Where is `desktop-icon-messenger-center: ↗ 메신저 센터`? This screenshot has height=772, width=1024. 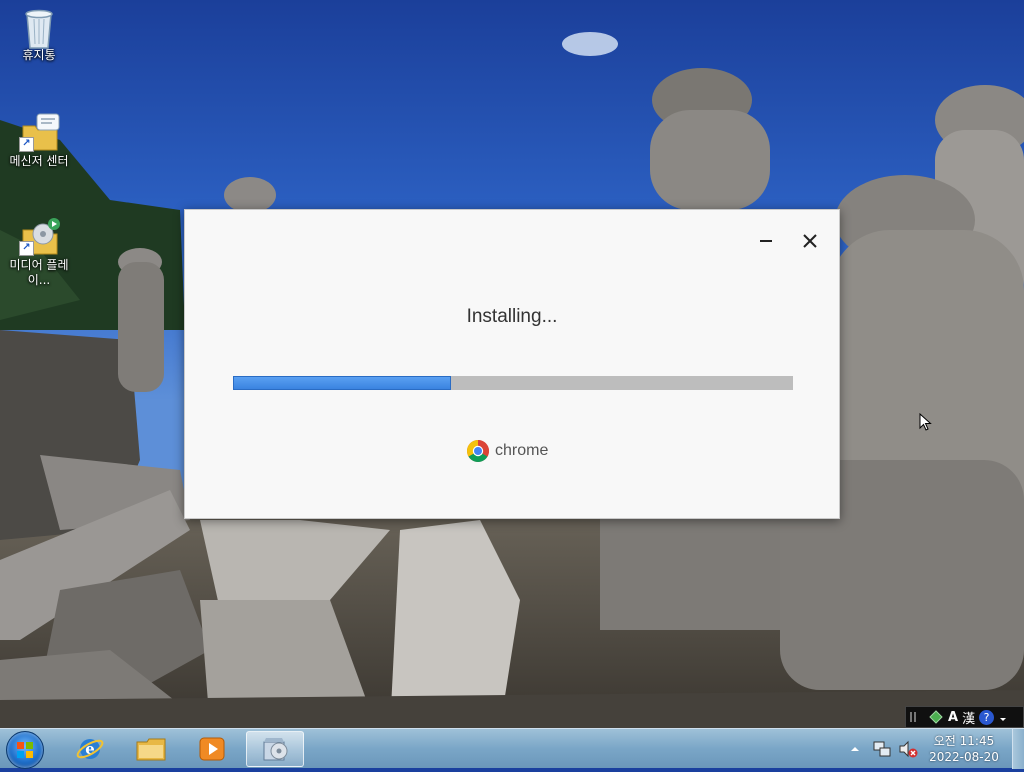
desktop-icon-messenger-center: ↗ 메신저 센터 is located at coordinates (39, 140).